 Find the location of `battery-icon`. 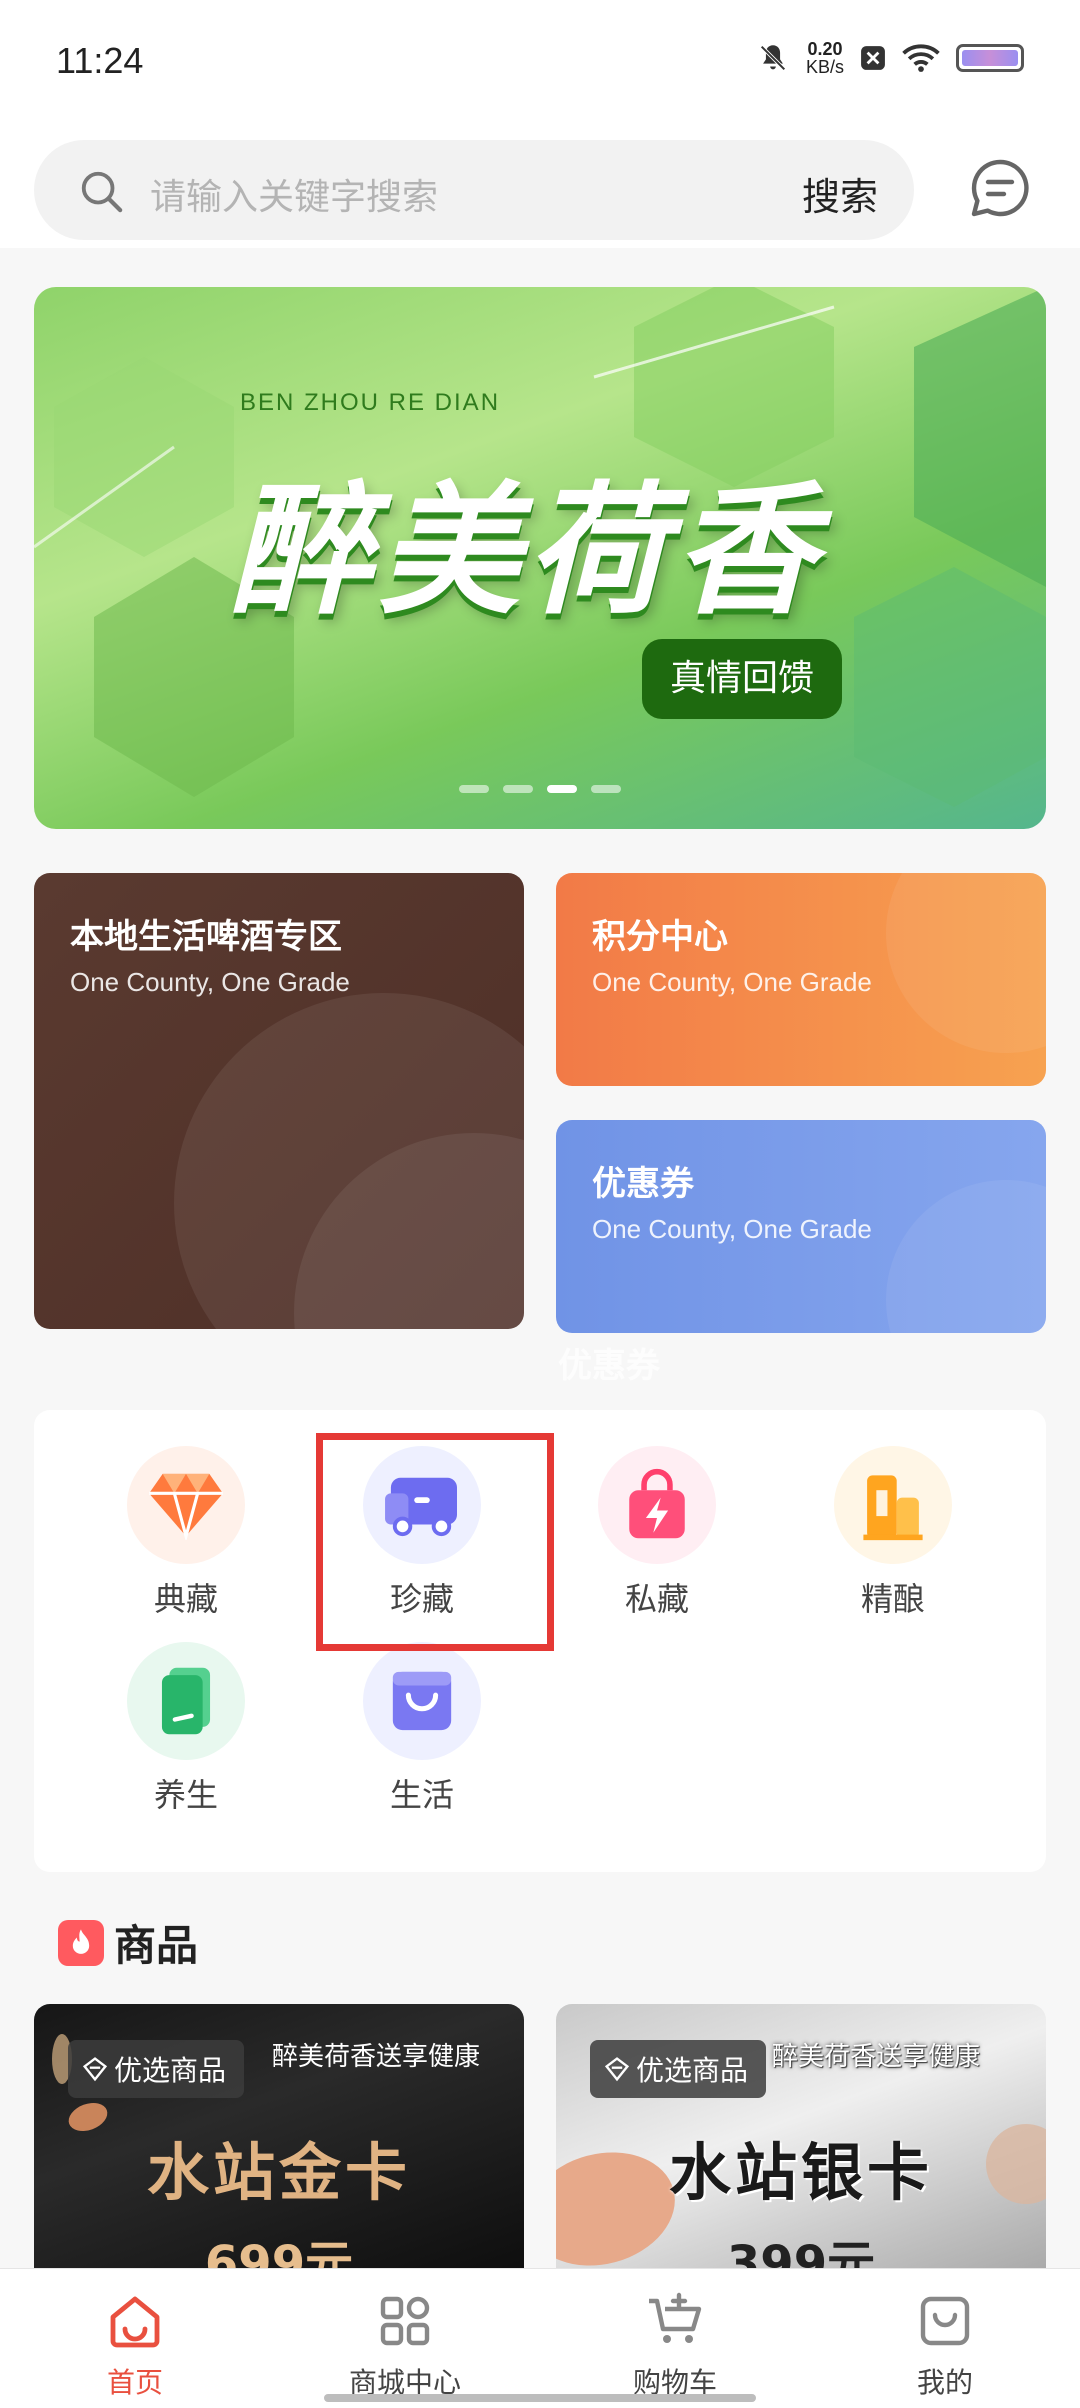

battery-icon is located at coordinates (990, 58).